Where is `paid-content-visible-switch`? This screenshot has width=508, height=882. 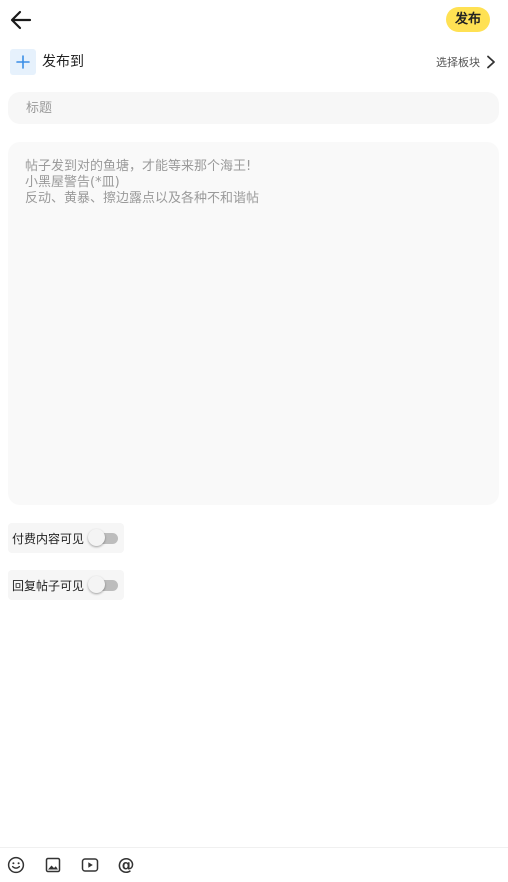 paid-content-visible-switch is located at coordinates (103, 537).